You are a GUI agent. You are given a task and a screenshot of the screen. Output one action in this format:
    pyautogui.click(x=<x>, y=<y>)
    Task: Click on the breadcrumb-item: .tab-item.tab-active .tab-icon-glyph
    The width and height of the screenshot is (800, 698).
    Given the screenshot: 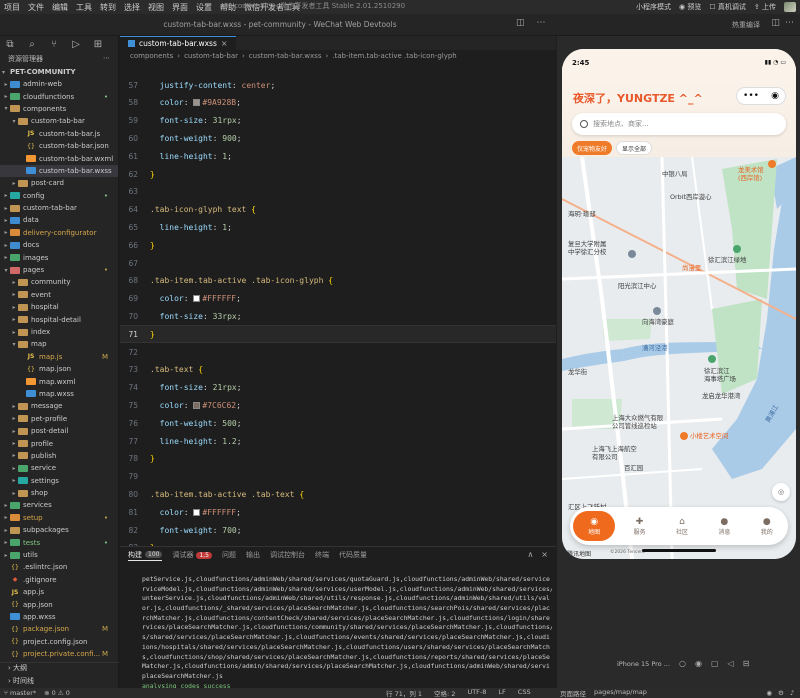 What is the action you would take?
    pyautogui.click(x=394, y=56)
    